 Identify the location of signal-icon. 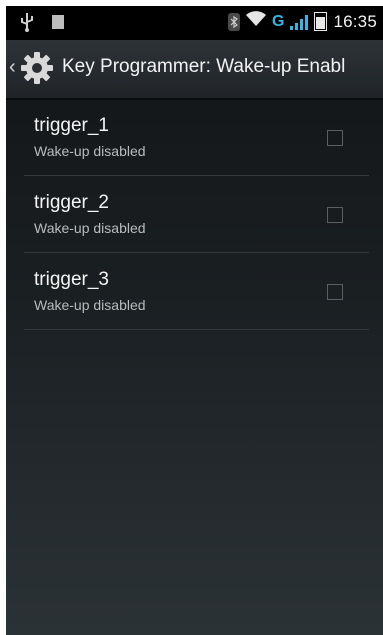
(299, 22).